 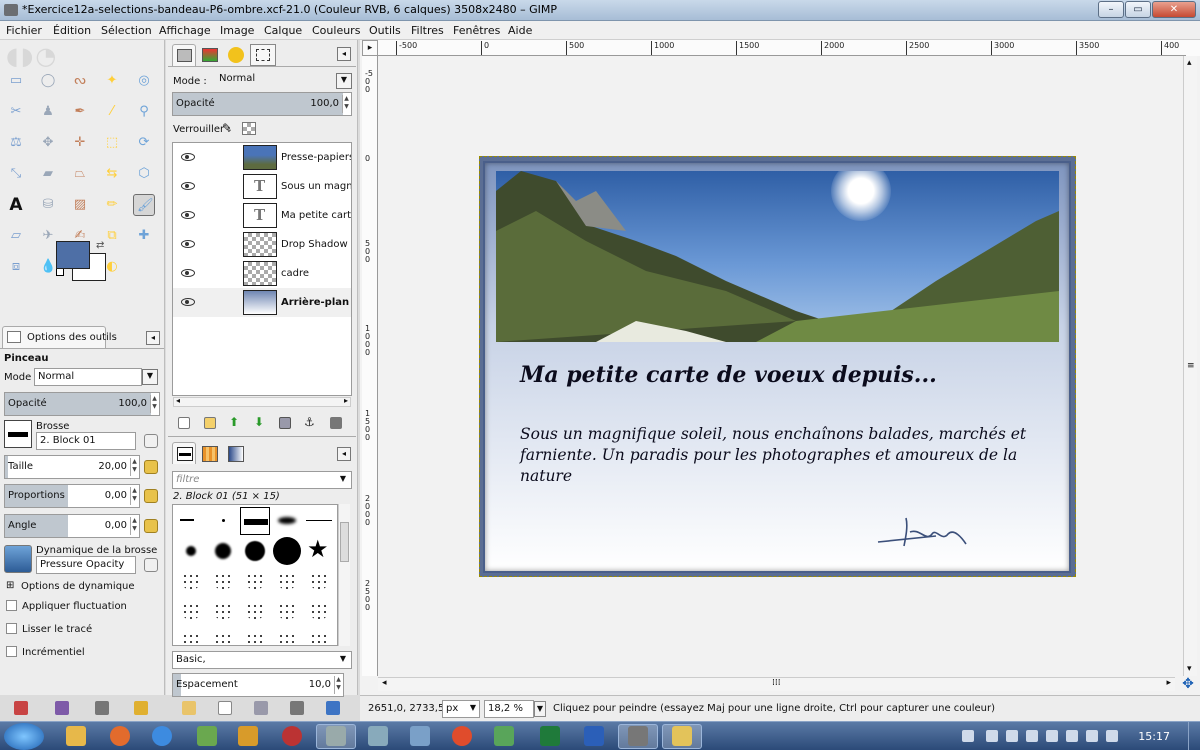 I want to click on app-taskbar-icon, so click(x=207, y=736).